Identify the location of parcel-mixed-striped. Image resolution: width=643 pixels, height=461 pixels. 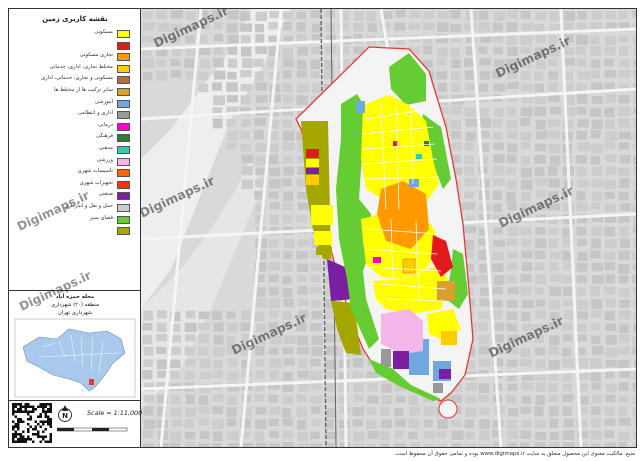
(446, 291).